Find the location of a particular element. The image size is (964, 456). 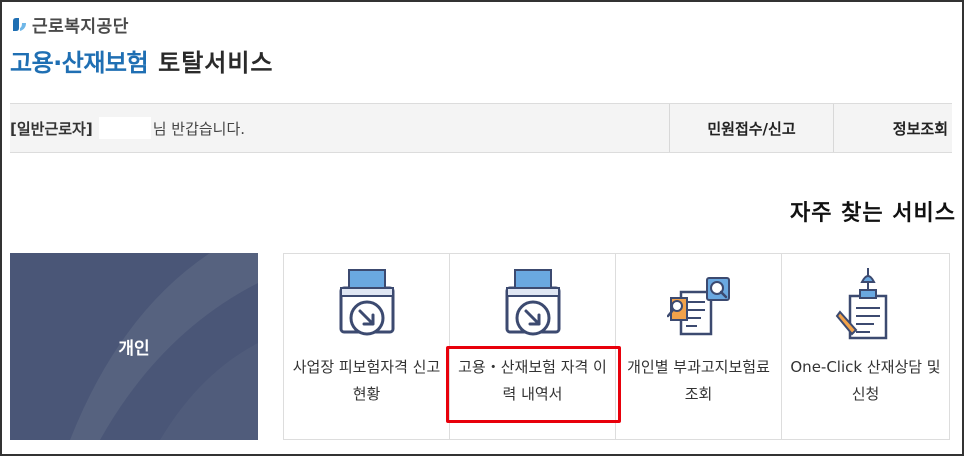

service-label: One-Click 산재상담 및 신청 is located at coordinates (865, 380).